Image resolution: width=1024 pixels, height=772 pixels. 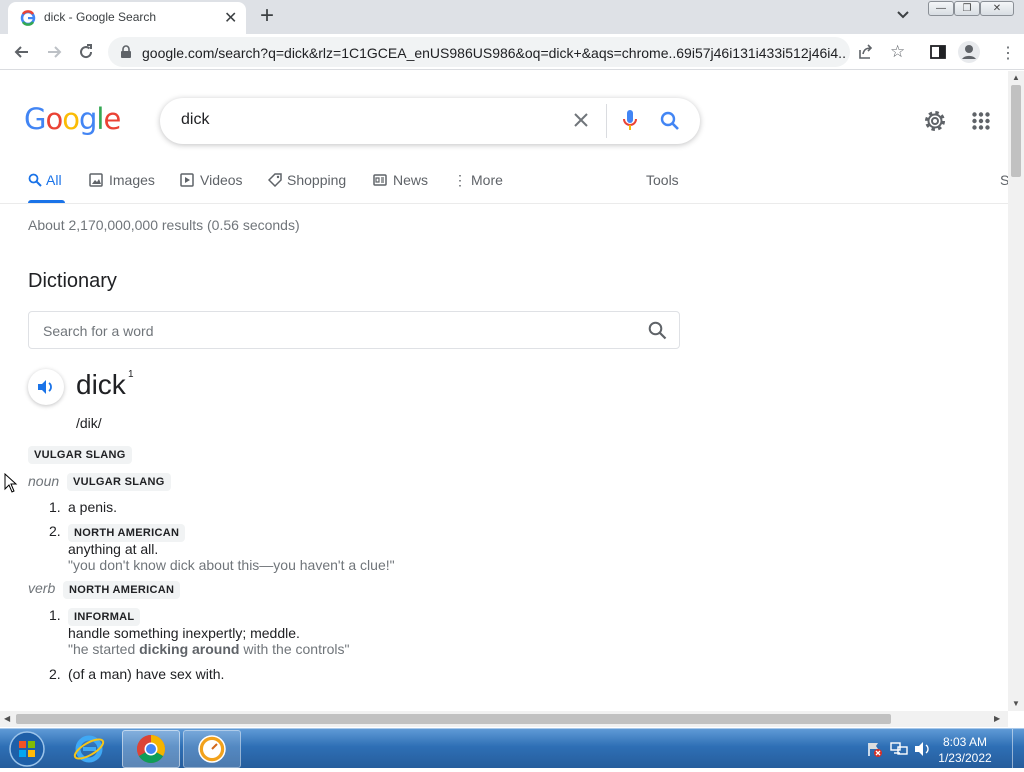 What do you see at coordinates (89, 751) in the screenshot?
I see `internet-explorer-icon` at bounding box center [89, 751].